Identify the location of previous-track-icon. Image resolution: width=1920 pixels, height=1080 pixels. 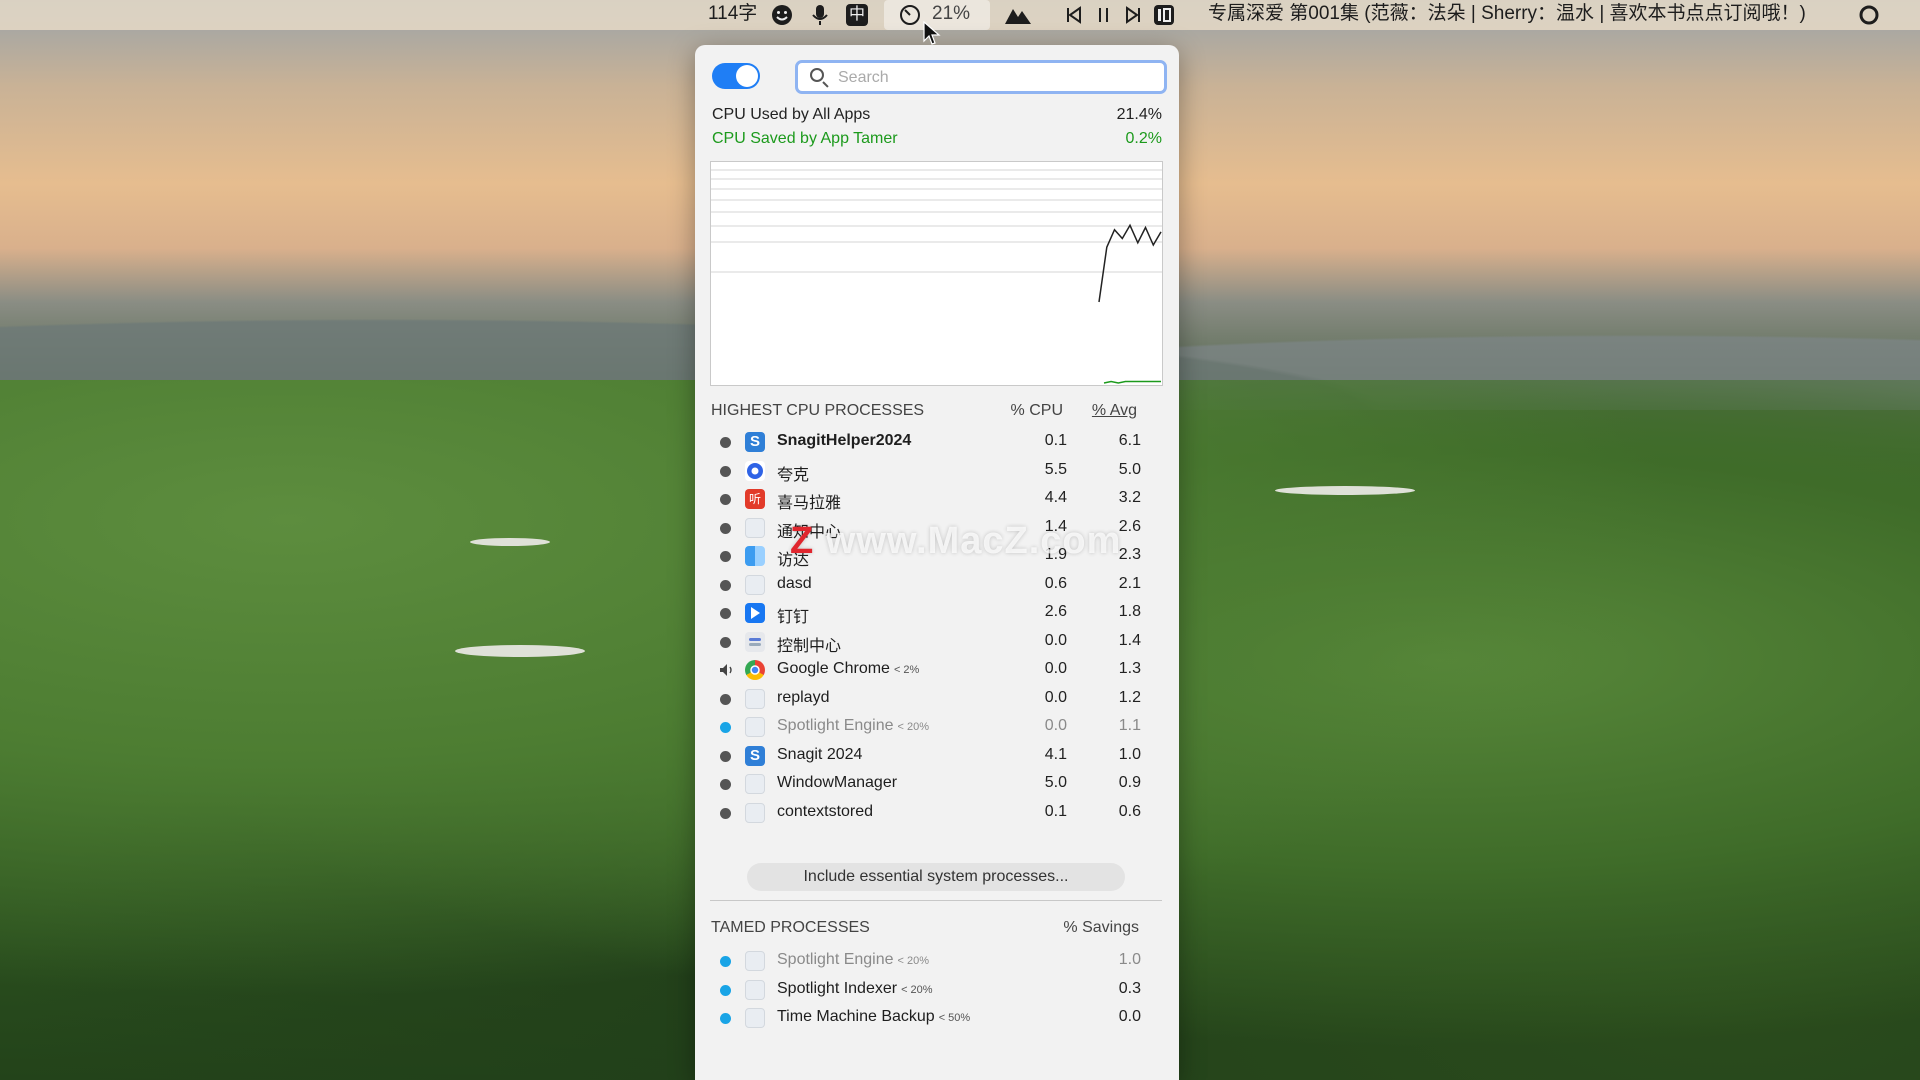
(1074, 15).